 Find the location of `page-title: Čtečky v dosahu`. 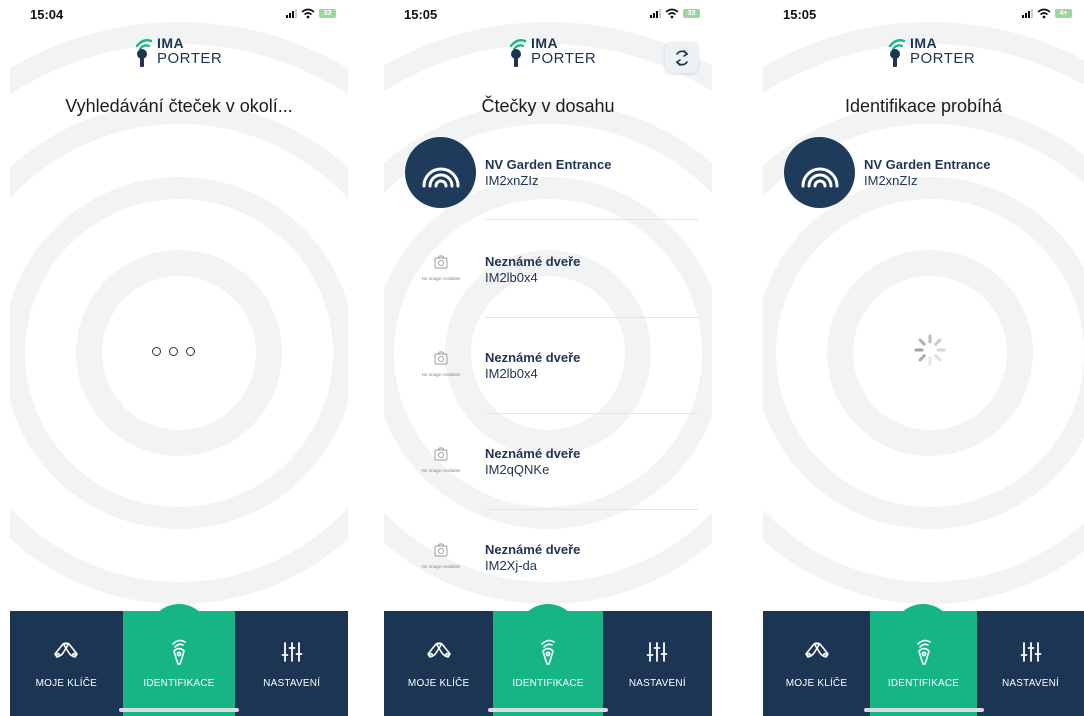

page-title: Čtečky v dosahu is located at coordinates (548, 106).